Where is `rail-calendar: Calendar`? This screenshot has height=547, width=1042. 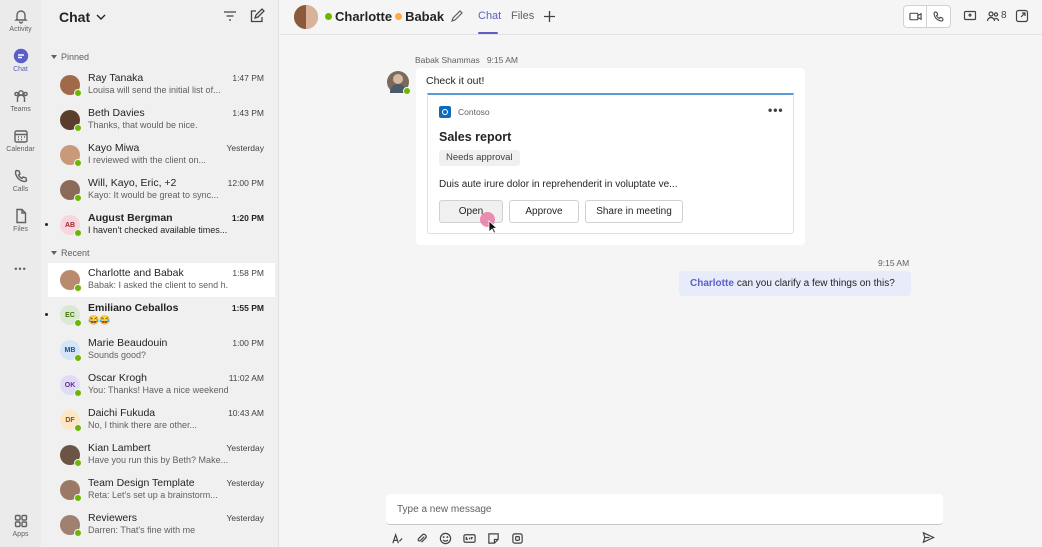
rail-calendar: Calendar is located at coordinates (20, 140).